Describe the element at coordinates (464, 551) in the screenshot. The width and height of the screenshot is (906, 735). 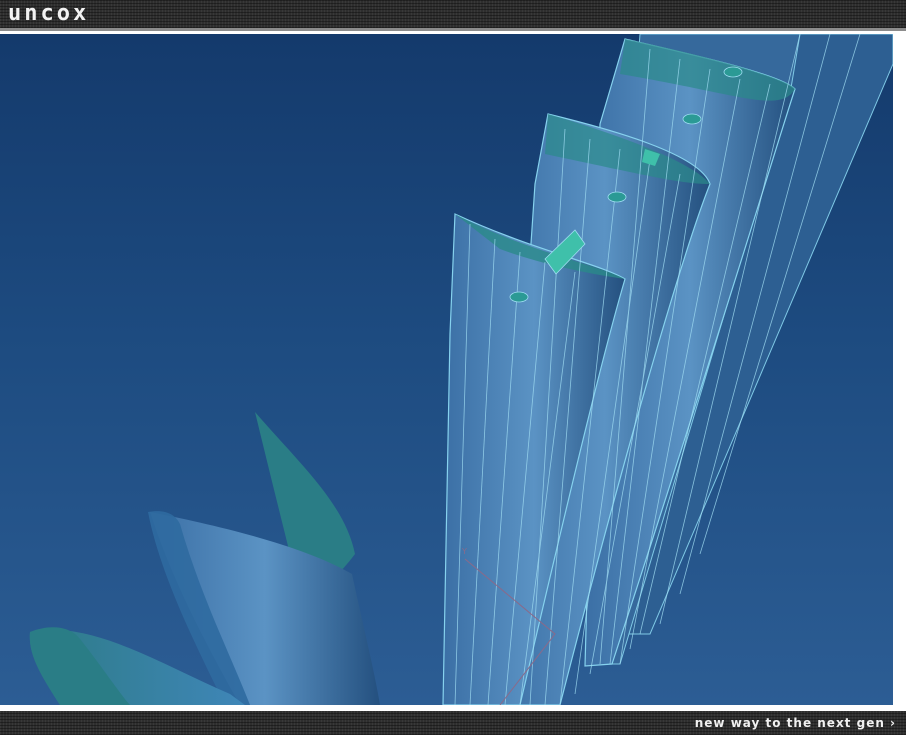
I see `svg-text: Y` at that location.